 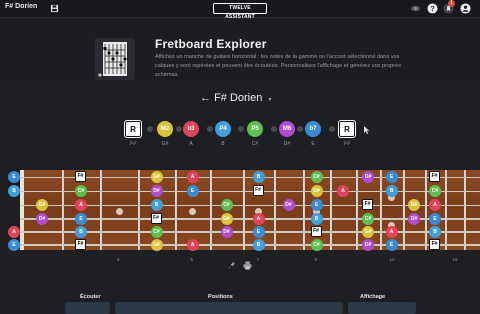 I want to click on pin-icon, so click(x=232, y=265).